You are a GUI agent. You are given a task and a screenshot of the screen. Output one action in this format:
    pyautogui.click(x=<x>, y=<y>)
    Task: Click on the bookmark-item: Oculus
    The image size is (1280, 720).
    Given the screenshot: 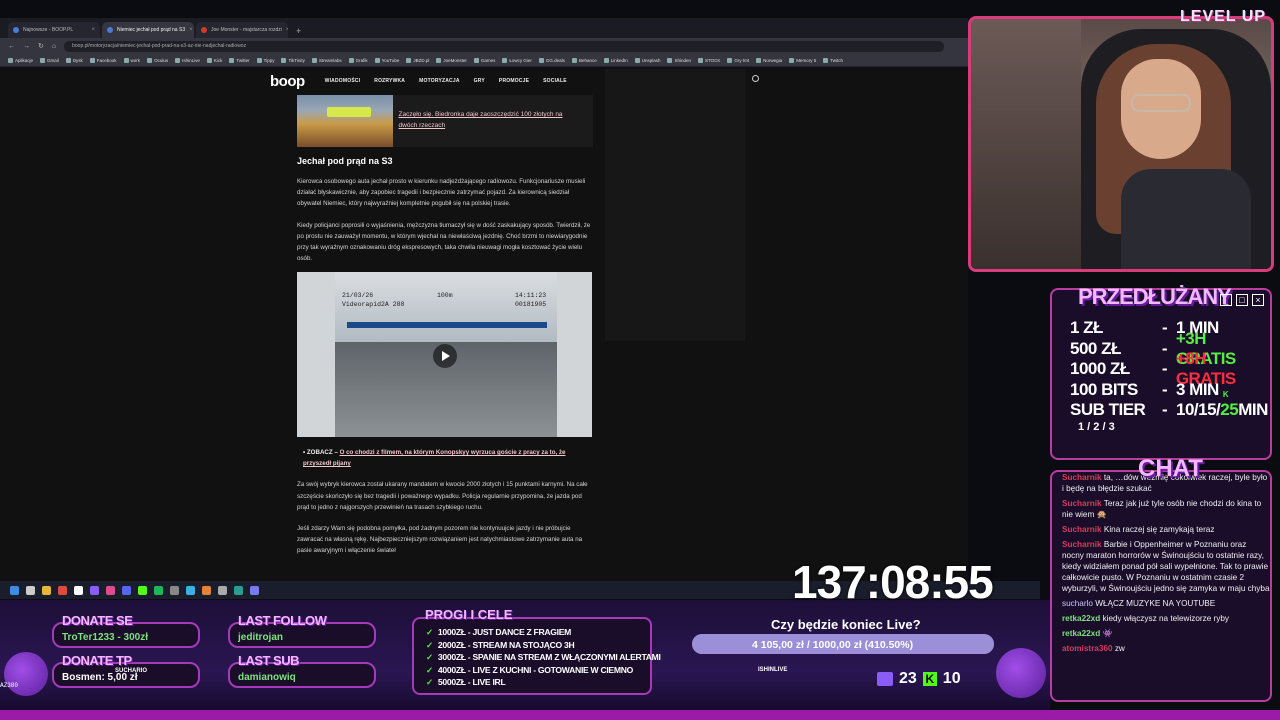 What is the action you would take?
    pyautogui.click(x=158, y=60)
    